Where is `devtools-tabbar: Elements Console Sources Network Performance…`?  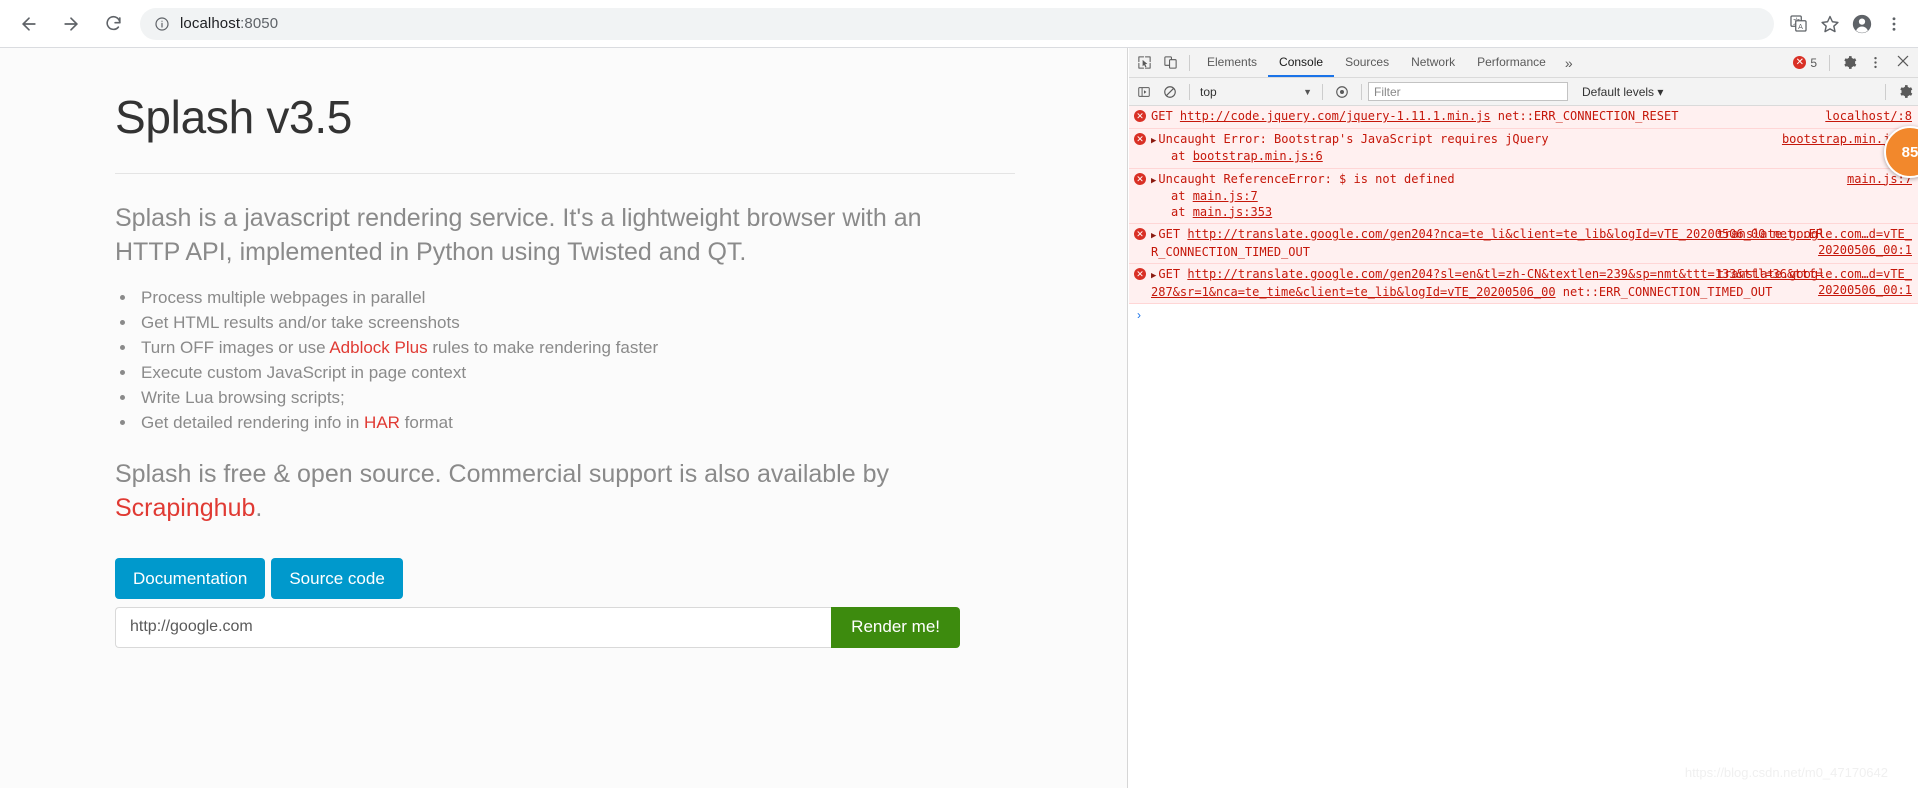
devtools-tabbar: Elements Console Sources Network Performance… is located at coordinates (1523, 63).